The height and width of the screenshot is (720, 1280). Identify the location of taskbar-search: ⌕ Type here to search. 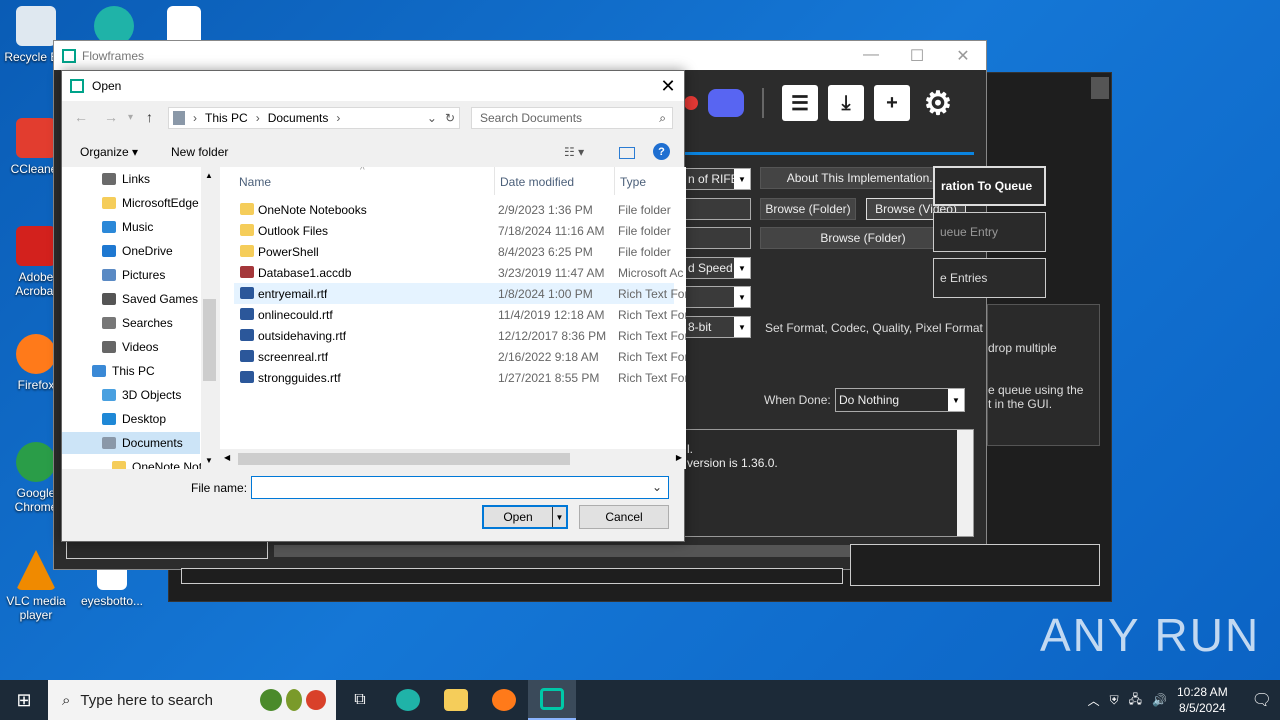
(149, 700).